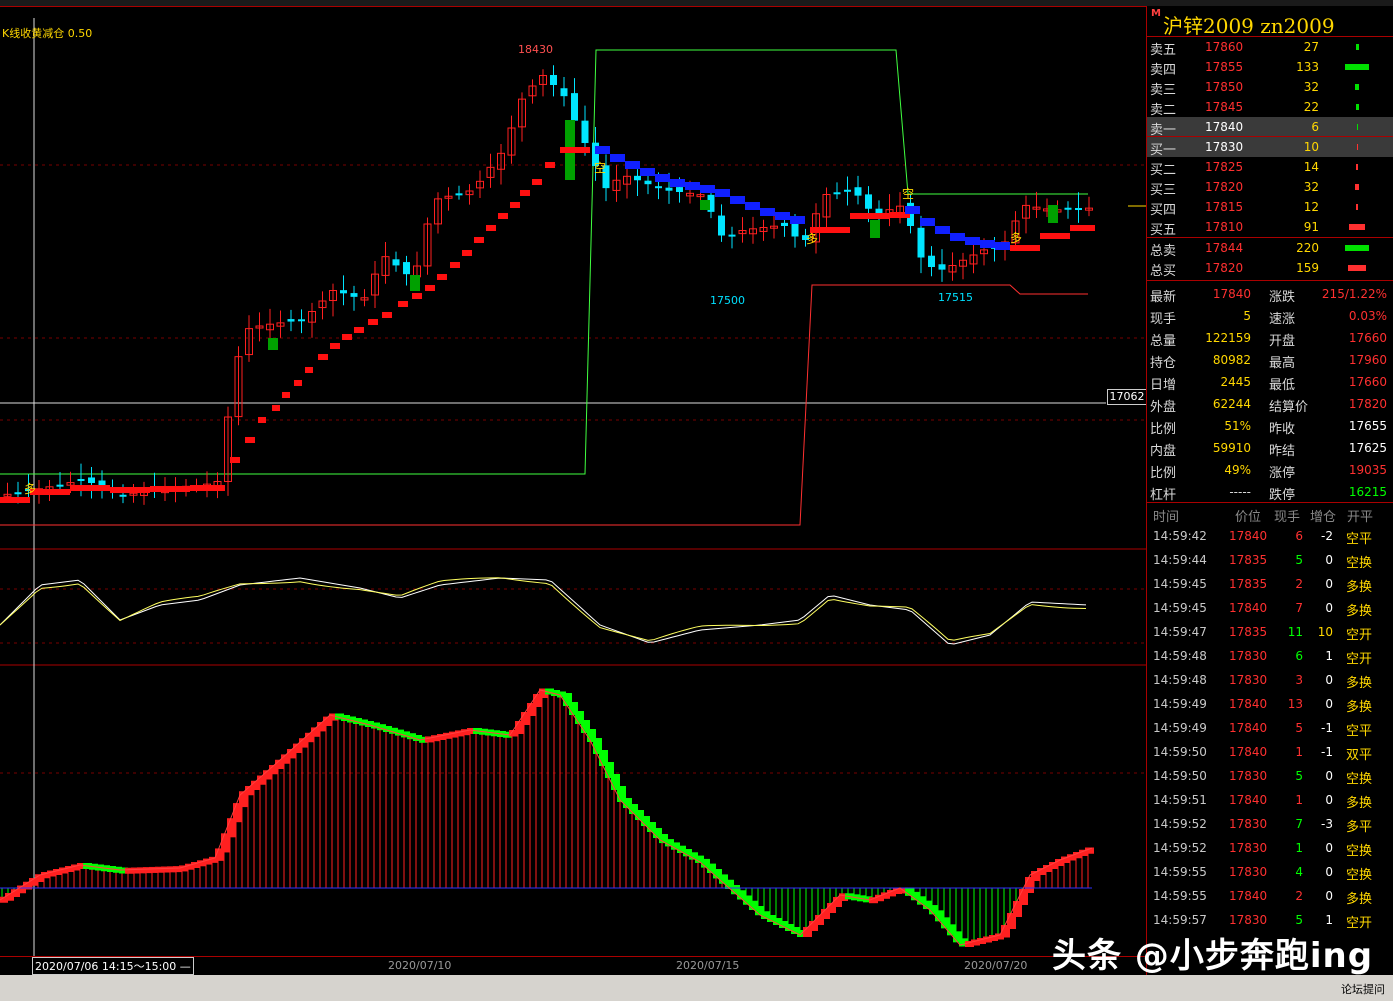 This screenshot has width=1393, height=1001. What do you see at coordinates (1270, 167) in the screenshot?
I see `order-book-row: 买二 17825 14` at bounding box center [1270, 167].